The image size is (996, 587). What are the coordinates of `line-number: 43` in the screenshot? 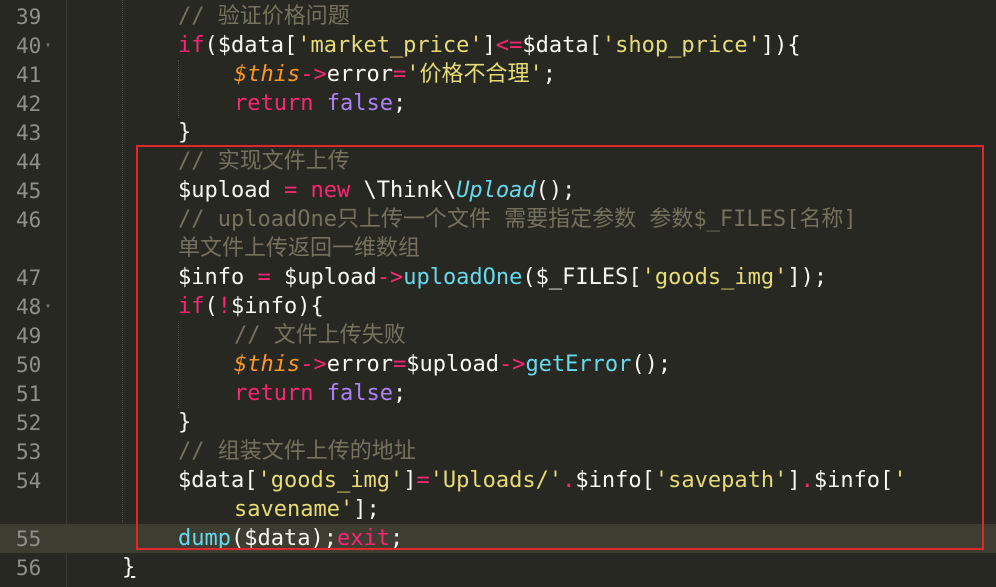 It's located at (29, 133).